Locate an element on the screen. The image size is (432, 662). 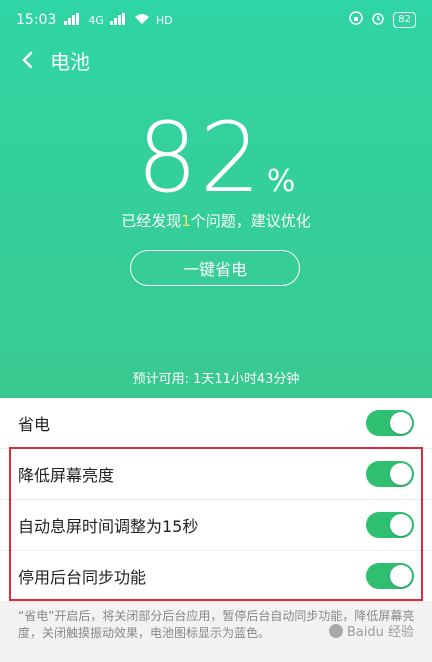
battery-percent-sign: % is located at coordinates (281, 181).